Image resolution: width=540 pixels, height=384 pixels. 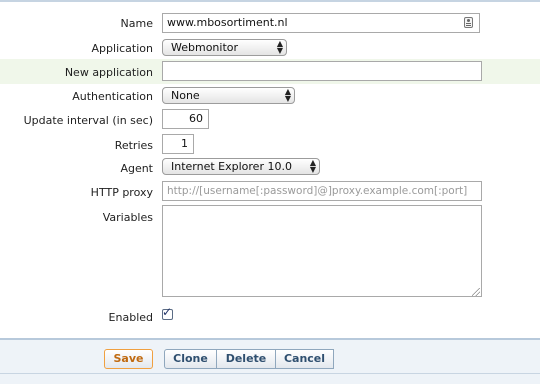 What do you see at coordinates (112, 96) in the screenshot?
I see `authentication-label: Authentication` at bounding box center [112, 96].